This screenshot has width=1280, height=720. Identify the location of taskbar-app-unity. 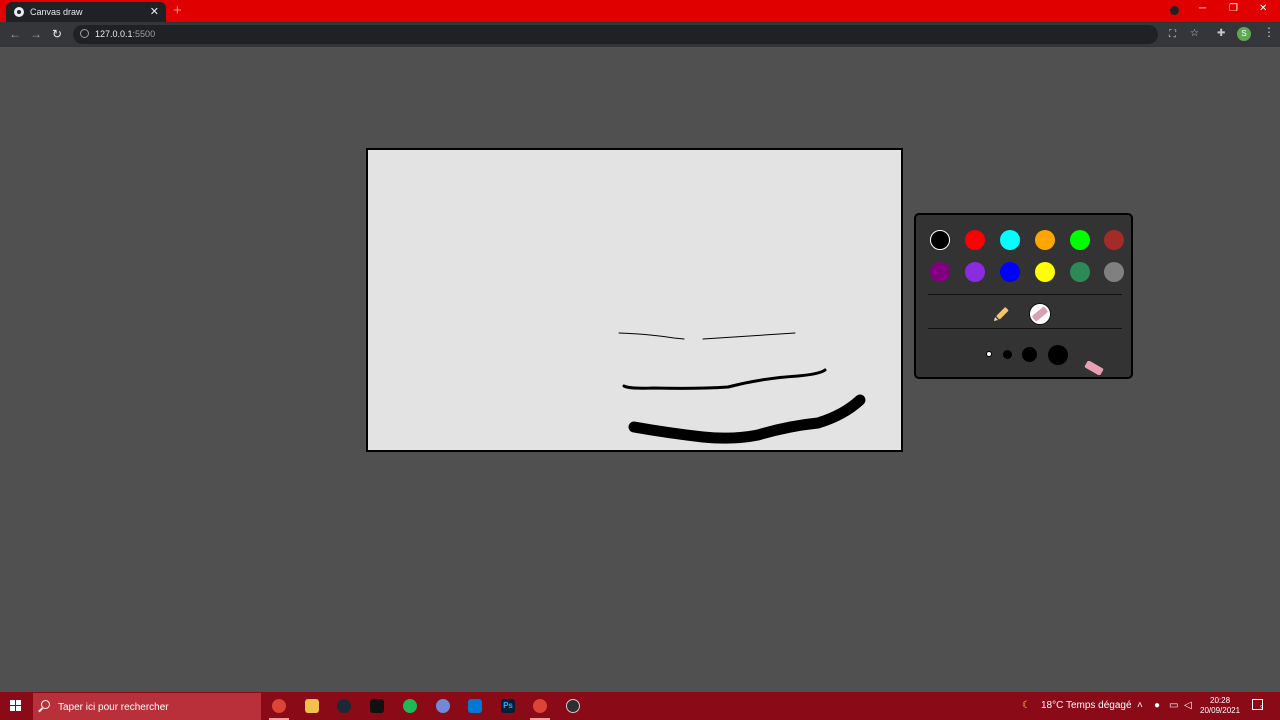
(377, 706).